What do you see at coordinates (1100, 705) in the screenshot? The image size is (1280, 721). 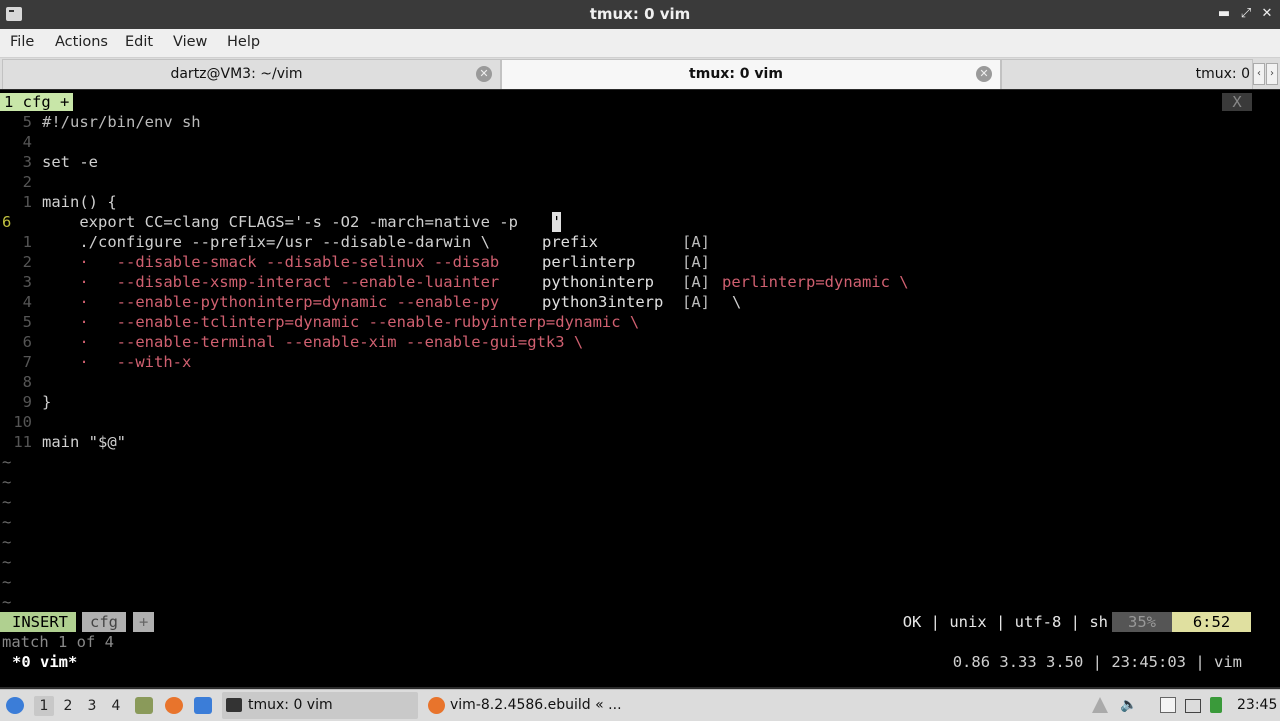 I see `tray-arrow-icon` at bounding box center [1100, 705].